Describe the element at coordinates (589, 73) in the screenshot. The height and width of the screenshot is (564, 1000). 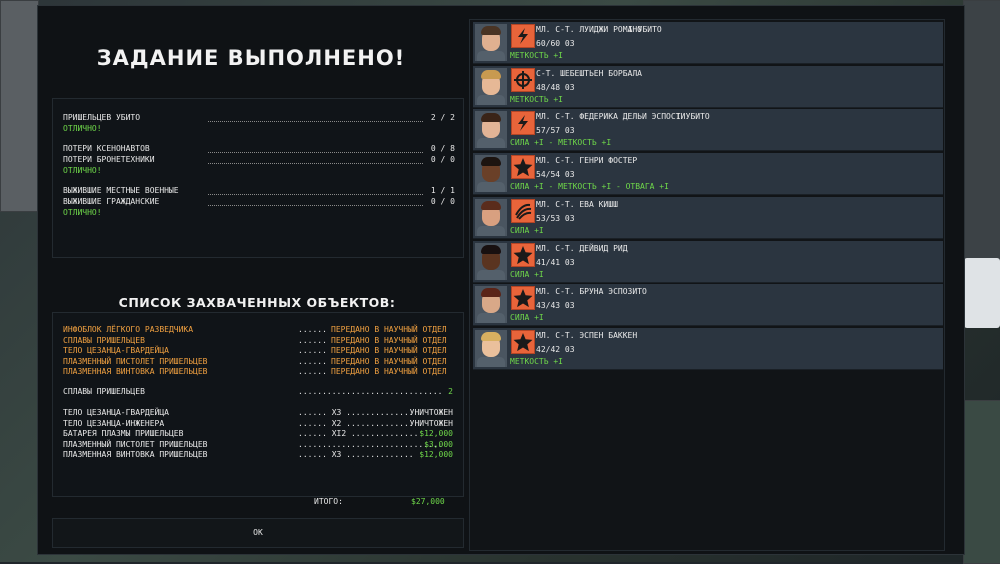
I see `soldier-name: С-Т. ШЕБЕШТЬЕН БОРБАЛА` at that location.